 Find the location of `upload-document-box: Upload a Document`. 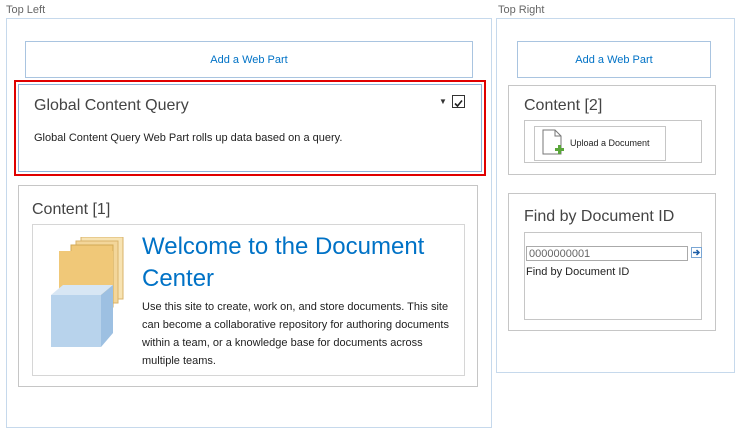

upload-document-box: Upload a Document is located at coordinates (613, 141).